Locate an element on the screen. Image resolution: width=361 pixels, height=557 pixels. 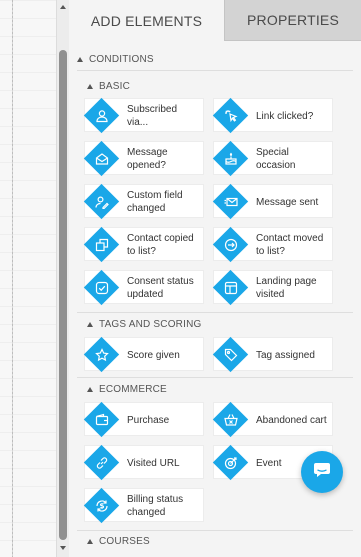
section-label: TAGS AND SCORING is located at coordinates (150, 324).